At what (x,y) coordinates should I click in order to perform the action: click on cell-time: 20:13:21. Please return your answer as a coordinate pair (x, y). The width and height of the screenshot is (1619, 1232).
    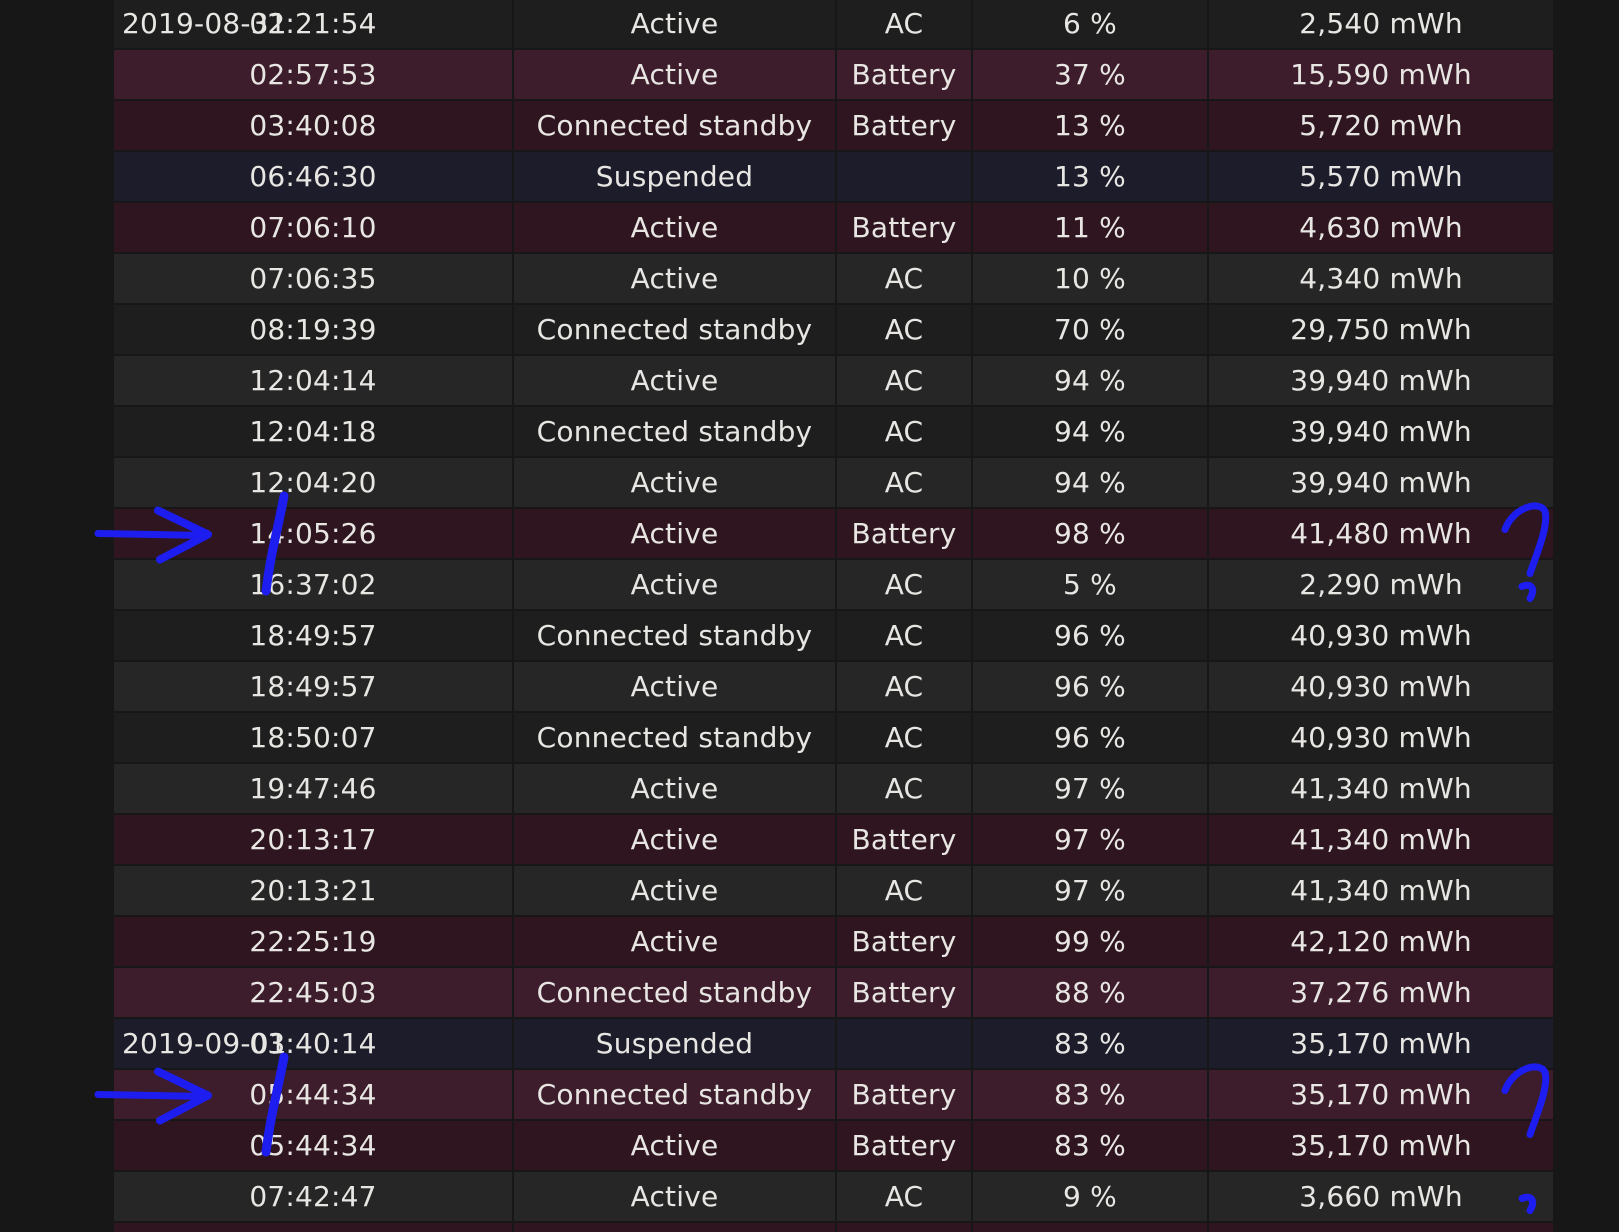
    Looking at the image, I should click on (313, 890).